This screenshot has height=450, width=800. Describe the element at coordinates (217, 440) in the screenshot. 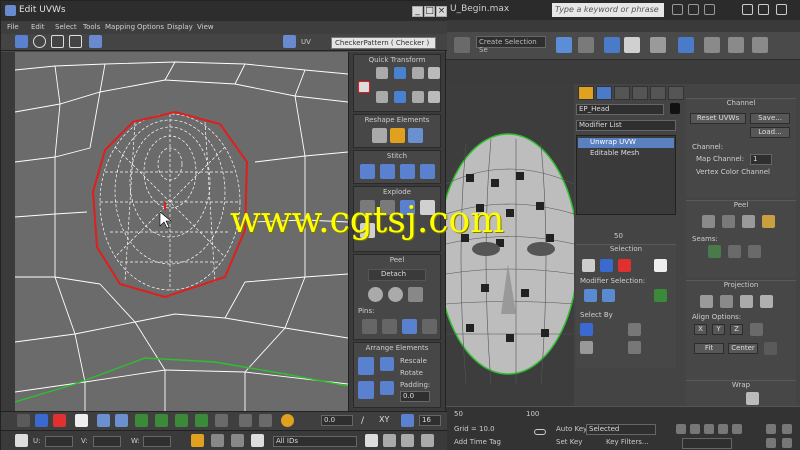

I see `hide-icon` at that location.